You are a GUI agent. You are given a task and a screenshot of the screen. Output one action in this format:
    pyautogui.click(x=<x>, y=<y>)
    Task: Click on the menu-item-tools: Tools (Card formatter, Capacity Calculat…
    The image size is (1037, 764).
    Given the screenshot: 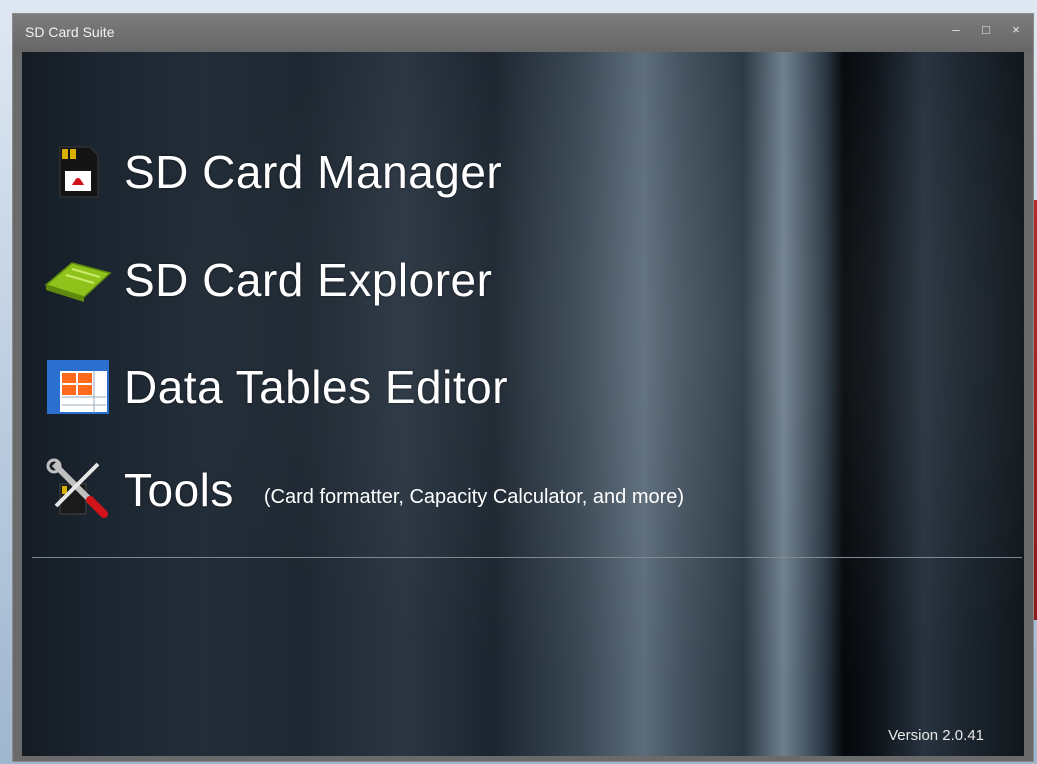 What is the action you would take?
    pyautogui.click(x=363, y=489)
    